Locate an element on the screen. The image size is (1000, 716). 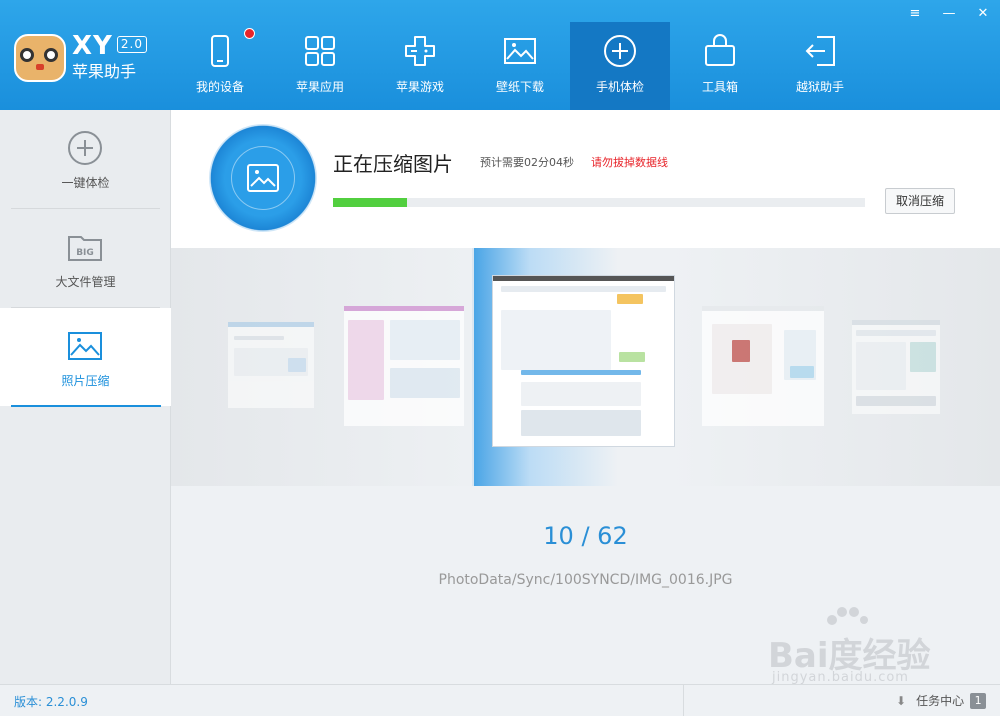
exit-arrow-icon is located at coordinates (820, 51).